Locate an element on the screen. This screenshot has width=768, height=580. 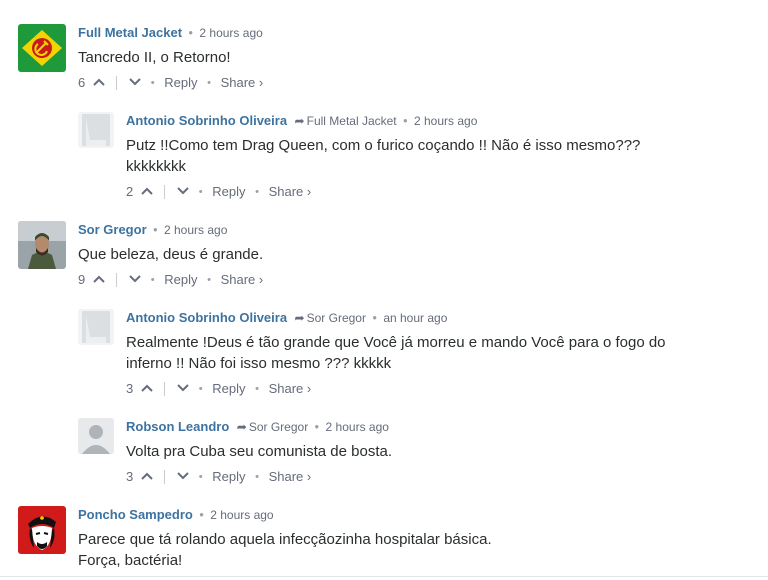
comment-text: Volta pra Cuba seu comunista de bosta. is located at coordinates (436, 451).